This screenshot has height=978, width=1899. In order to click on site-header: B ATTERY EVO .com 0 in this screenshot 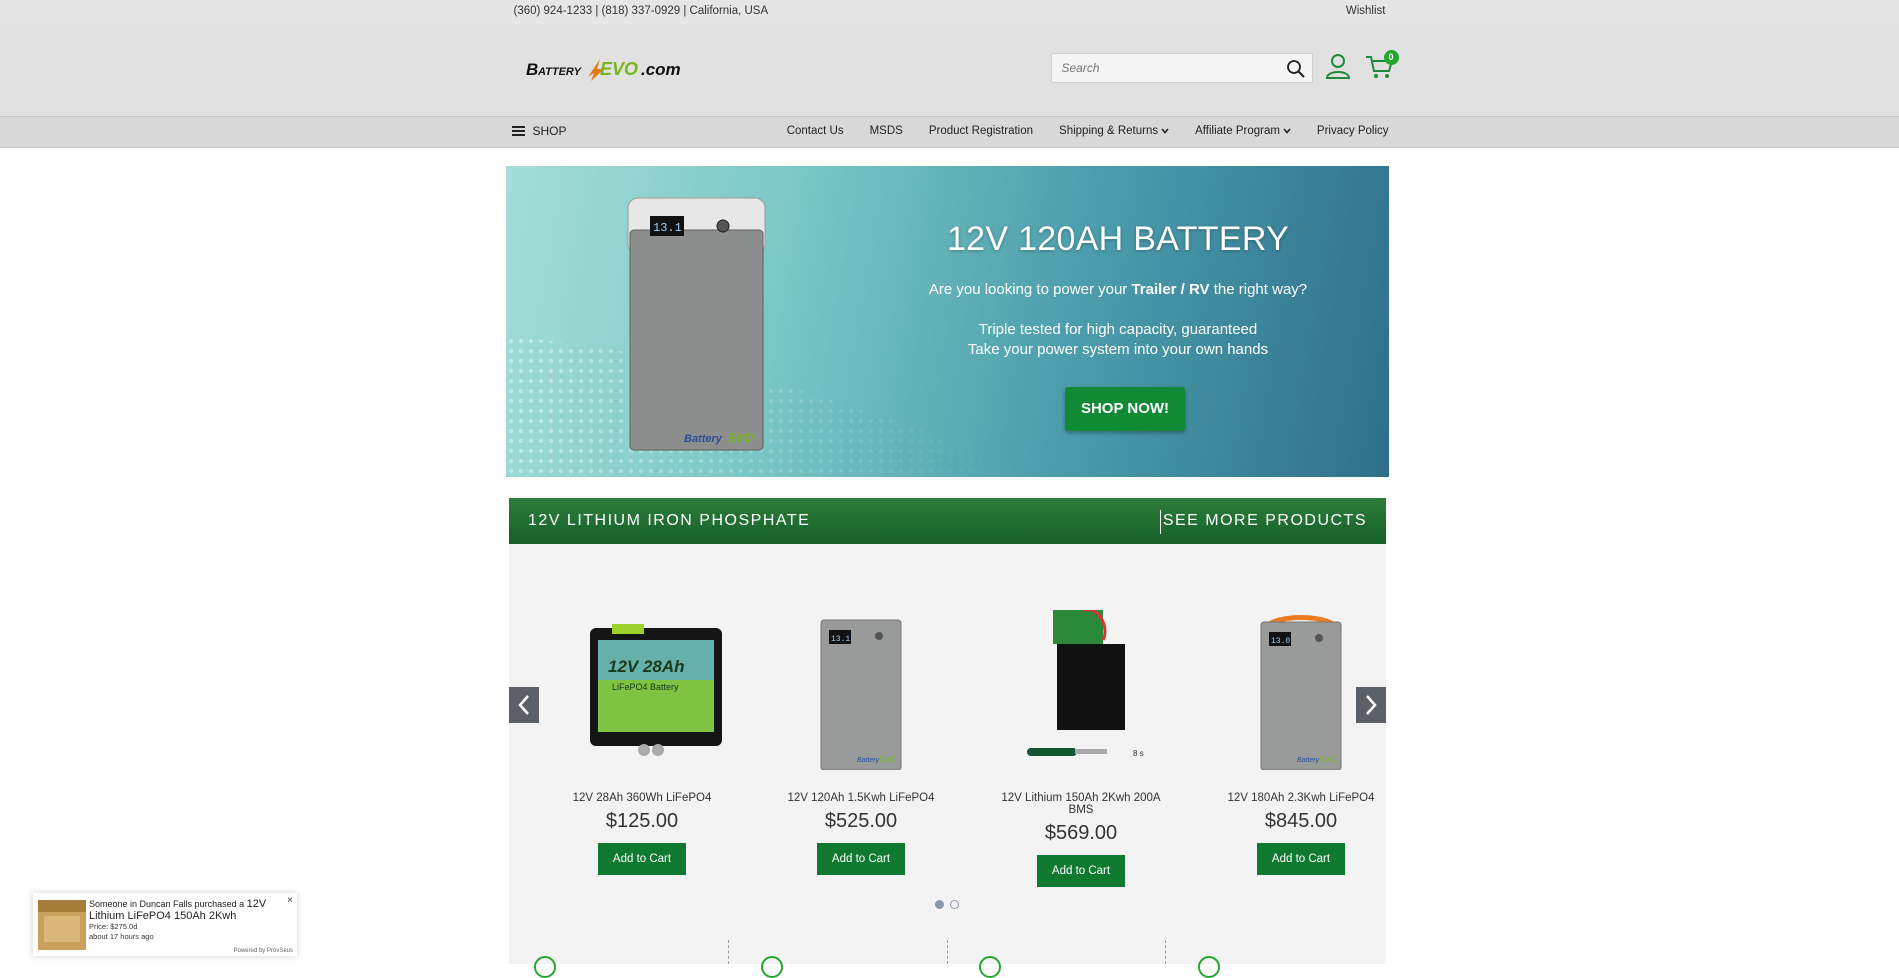, I will do `click(949, 70)`.